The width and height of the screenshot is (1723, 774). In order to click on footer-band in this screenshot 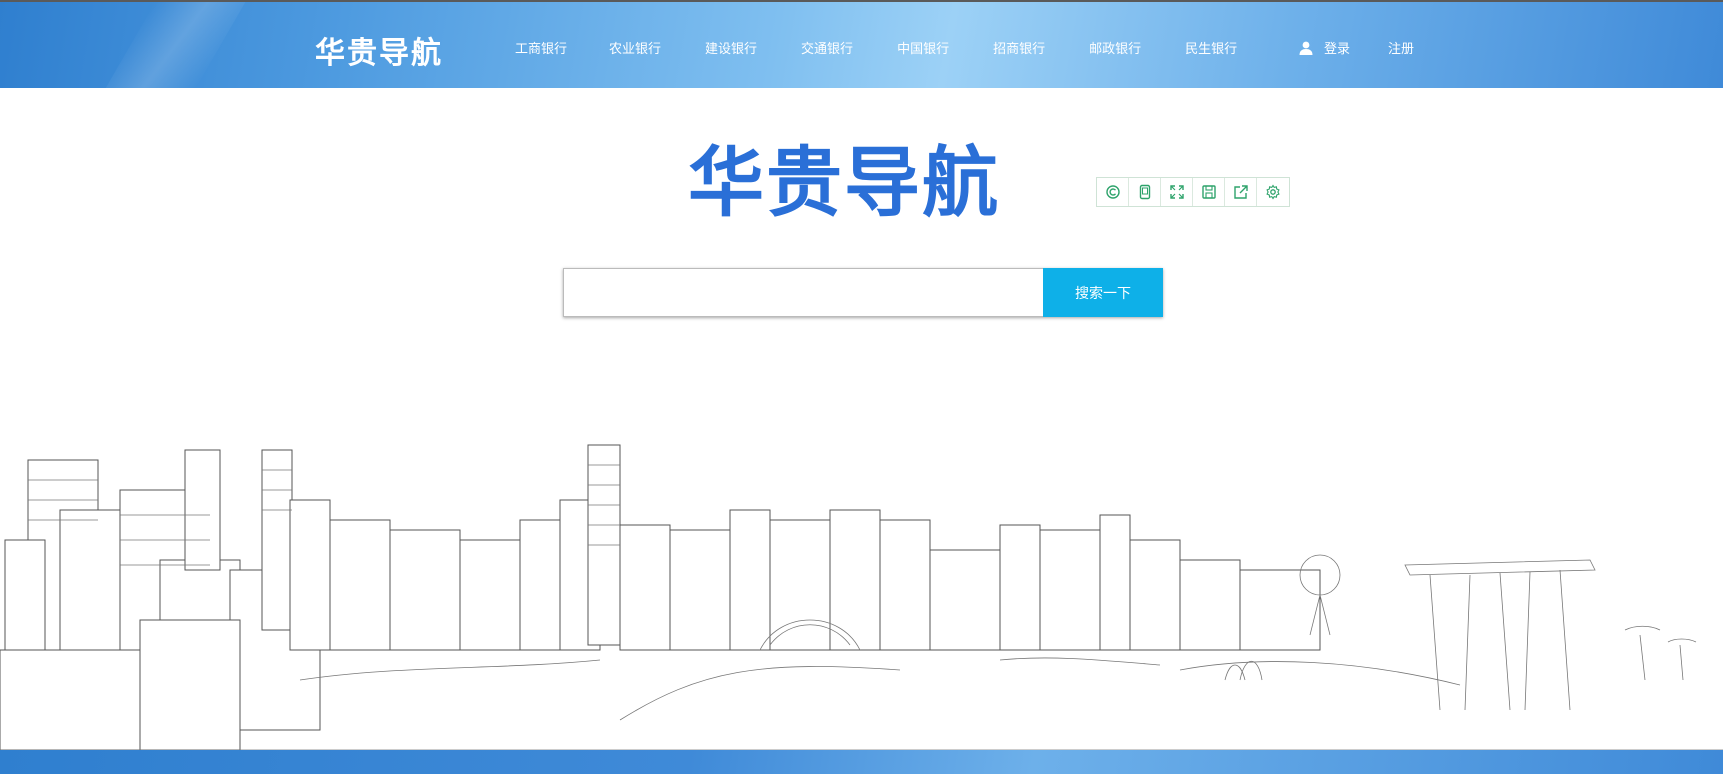, I will do `click(861, 762)`.